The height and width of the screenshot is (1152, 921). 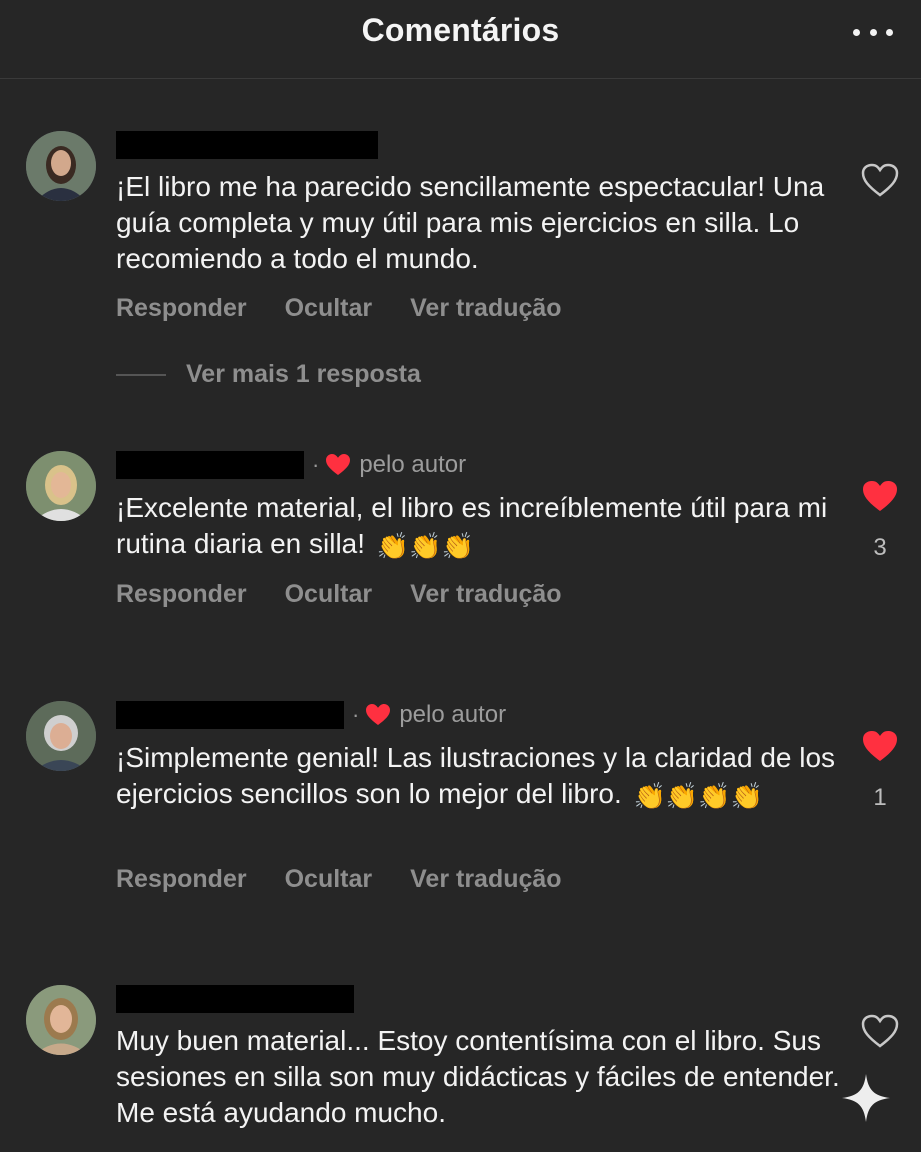 What do you see at coordinates (698, 795) in the screenshot?
I see `clapping-hands-emoji: 👏👏👏👏` at bounding box center [698, 795].